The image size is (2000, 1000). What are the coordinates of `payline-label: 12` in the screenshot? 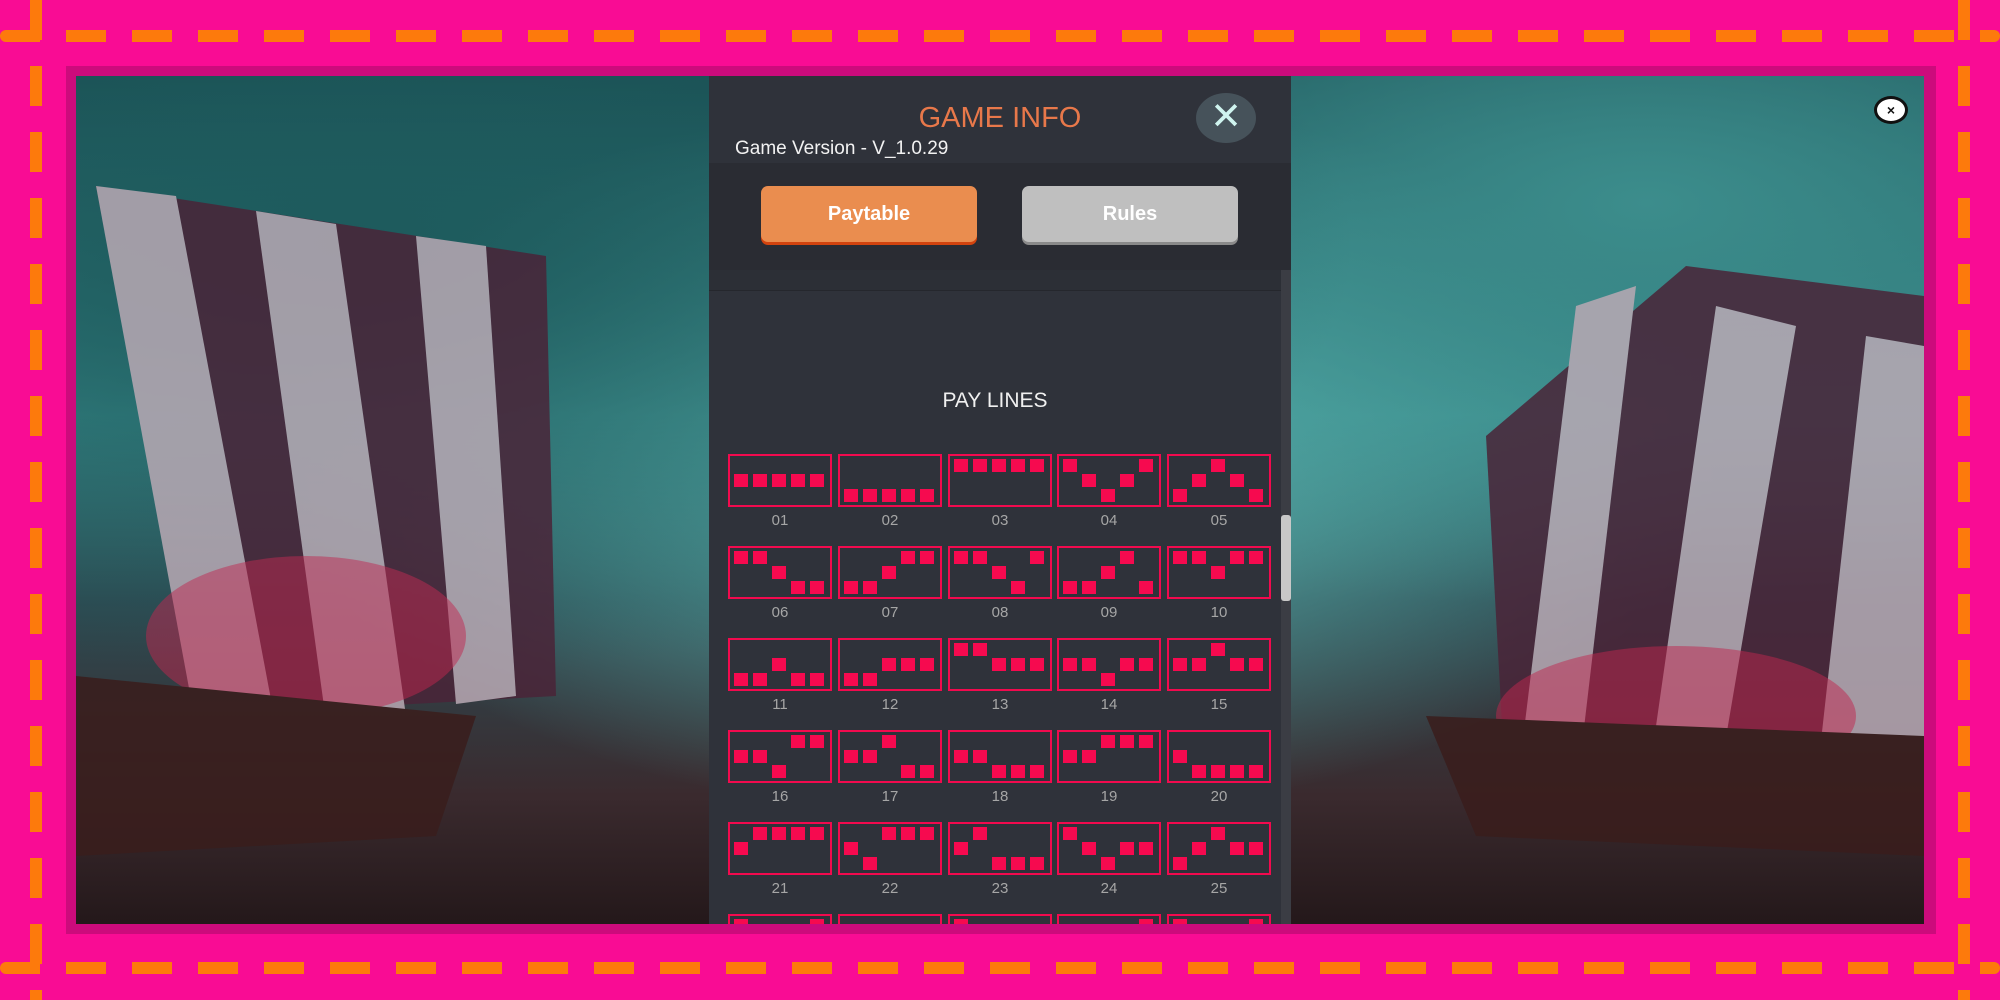 It's located at (890, 704).